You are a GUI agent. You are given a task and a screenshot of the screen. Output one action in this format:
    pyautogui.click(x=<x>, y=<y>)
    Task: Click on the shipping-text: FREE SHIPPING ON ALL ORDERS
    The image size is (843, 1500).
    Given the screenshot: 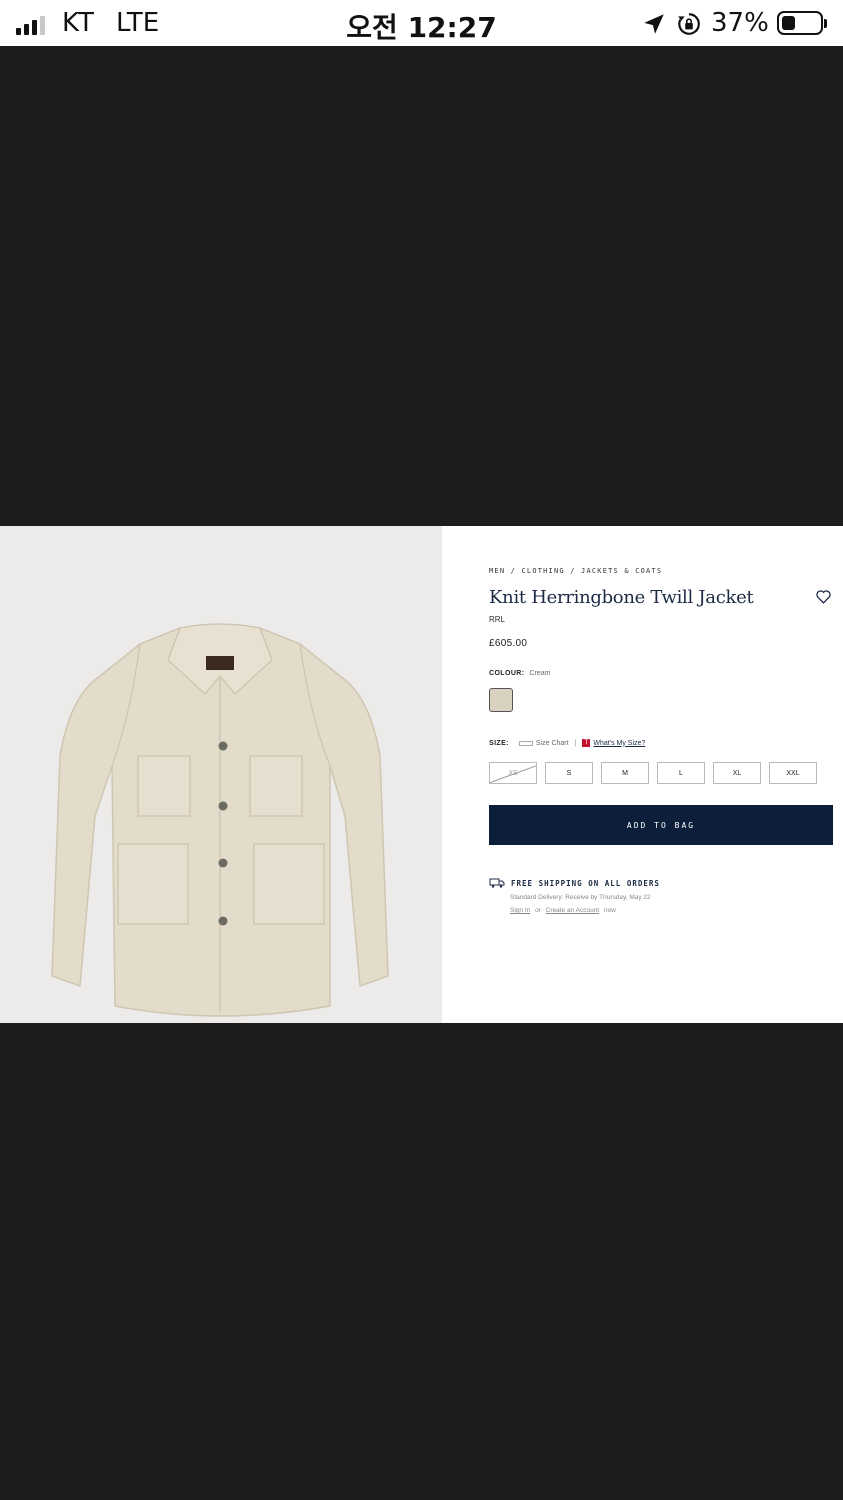 What is the action you would take?
    pyautogui.click(x=585, y=883)
    